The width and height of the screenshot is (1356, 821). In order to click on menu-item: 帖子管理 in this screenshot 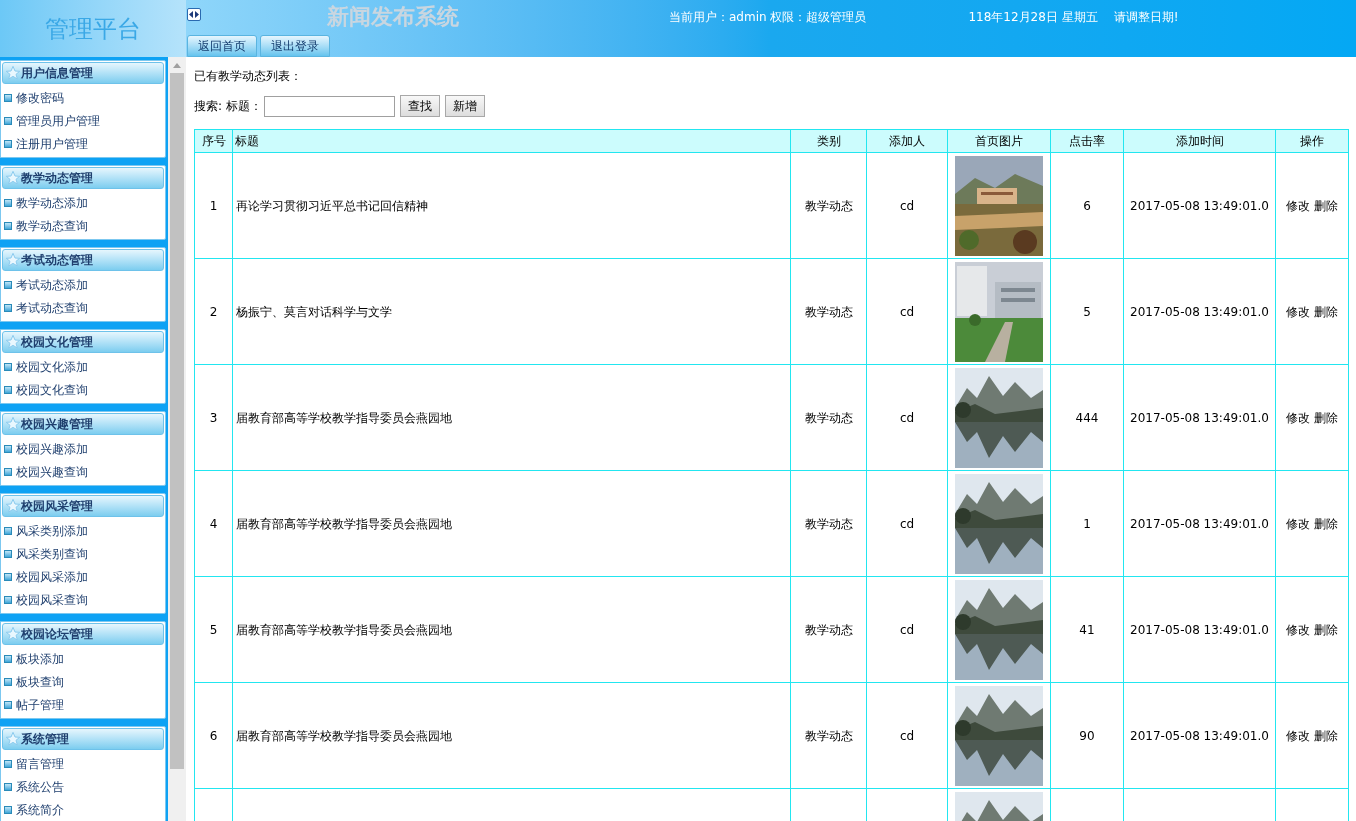, I will do `click(40, 704)`.